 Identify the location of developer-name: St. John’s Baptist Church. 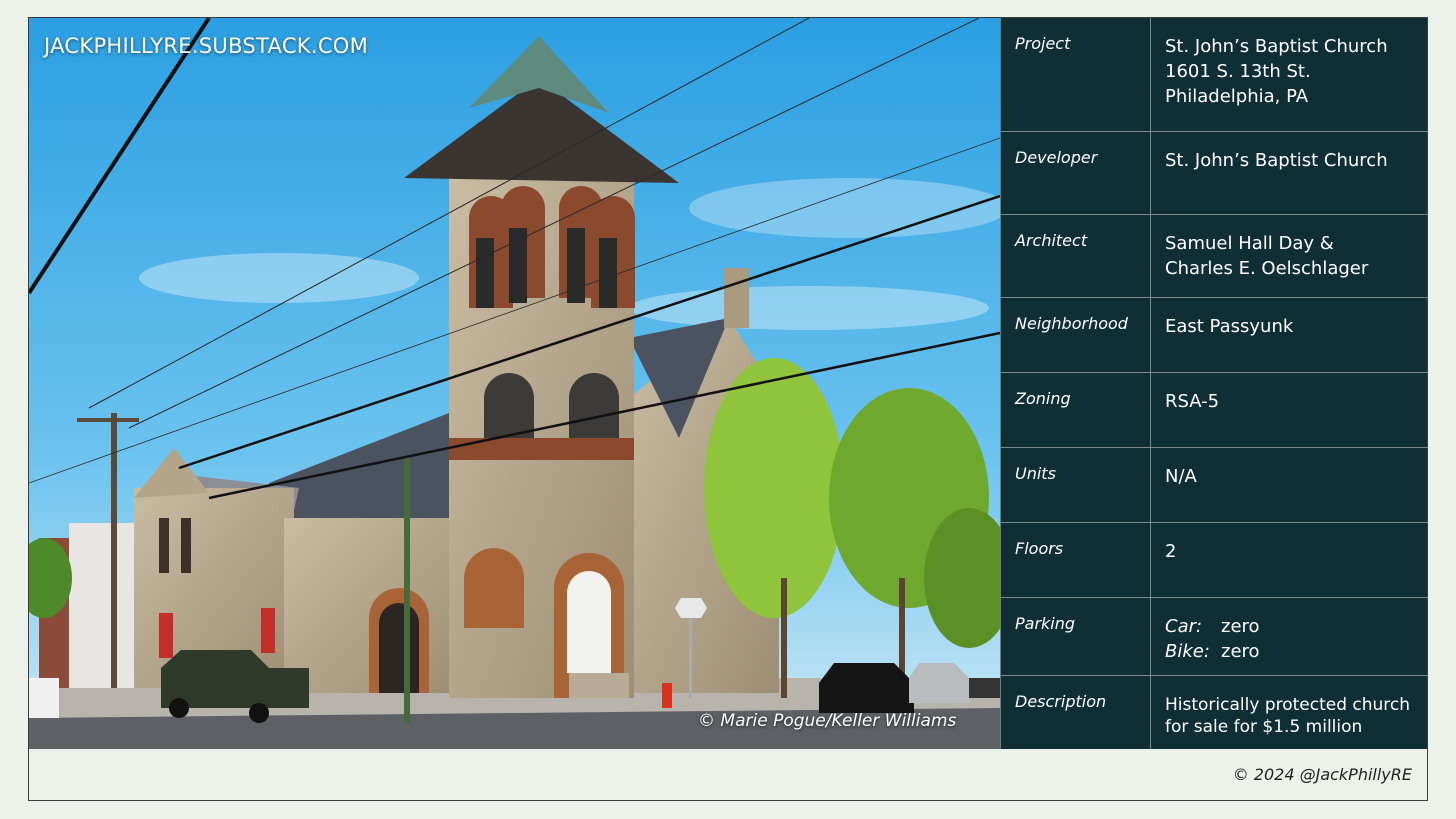
(1276, 160).